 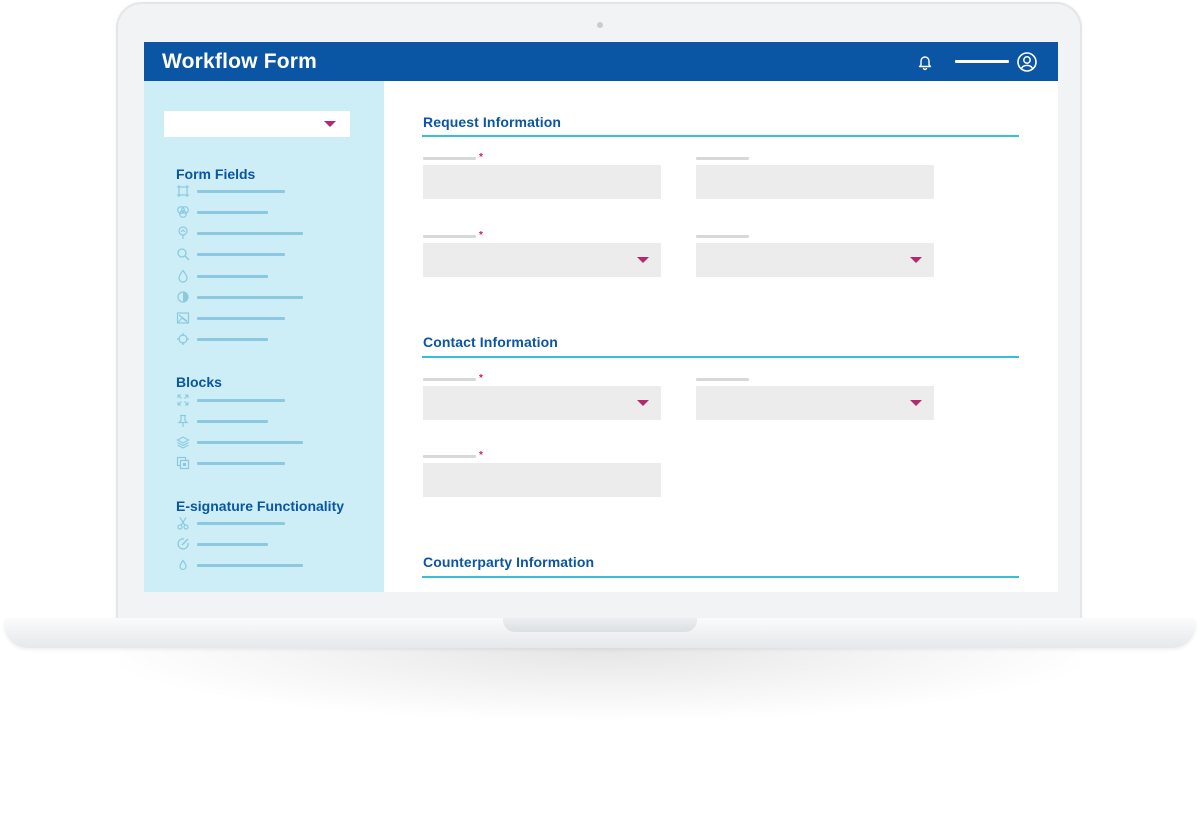 What do you see at coordinates (183, 232) in the screenshot?
I see `pin-icon` at bounding box center [183, 232].